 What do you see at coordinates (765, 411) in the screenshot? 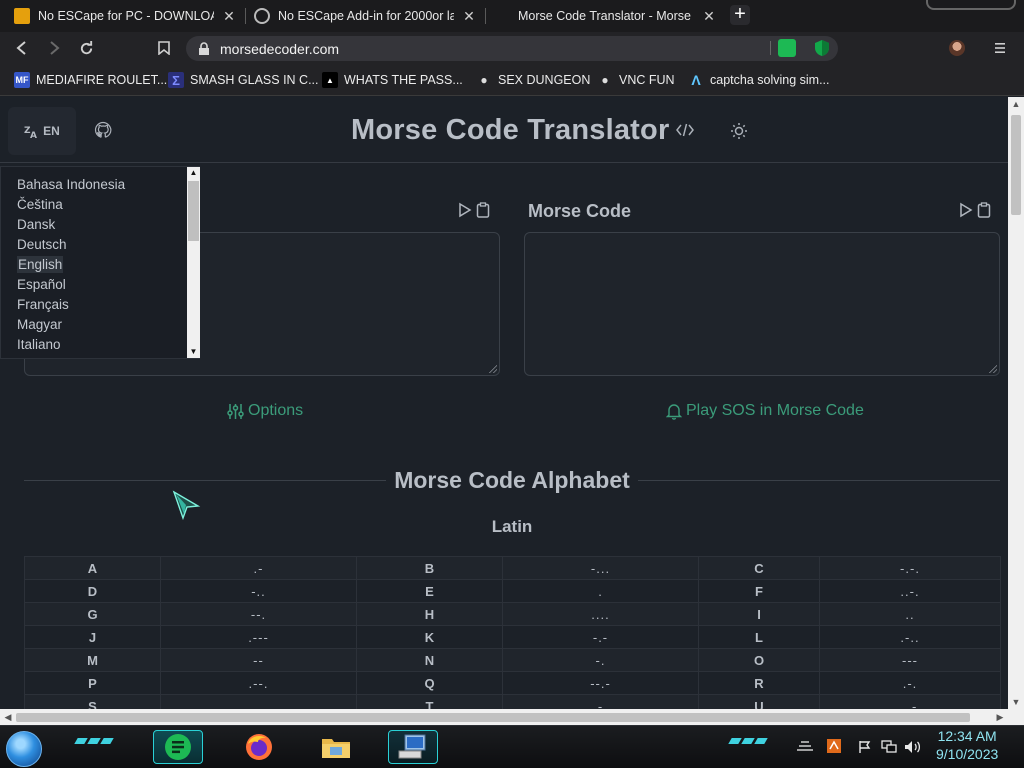
I see `play-sos-link: Play SOS in Morse Code` at bounding box center [765, 411].